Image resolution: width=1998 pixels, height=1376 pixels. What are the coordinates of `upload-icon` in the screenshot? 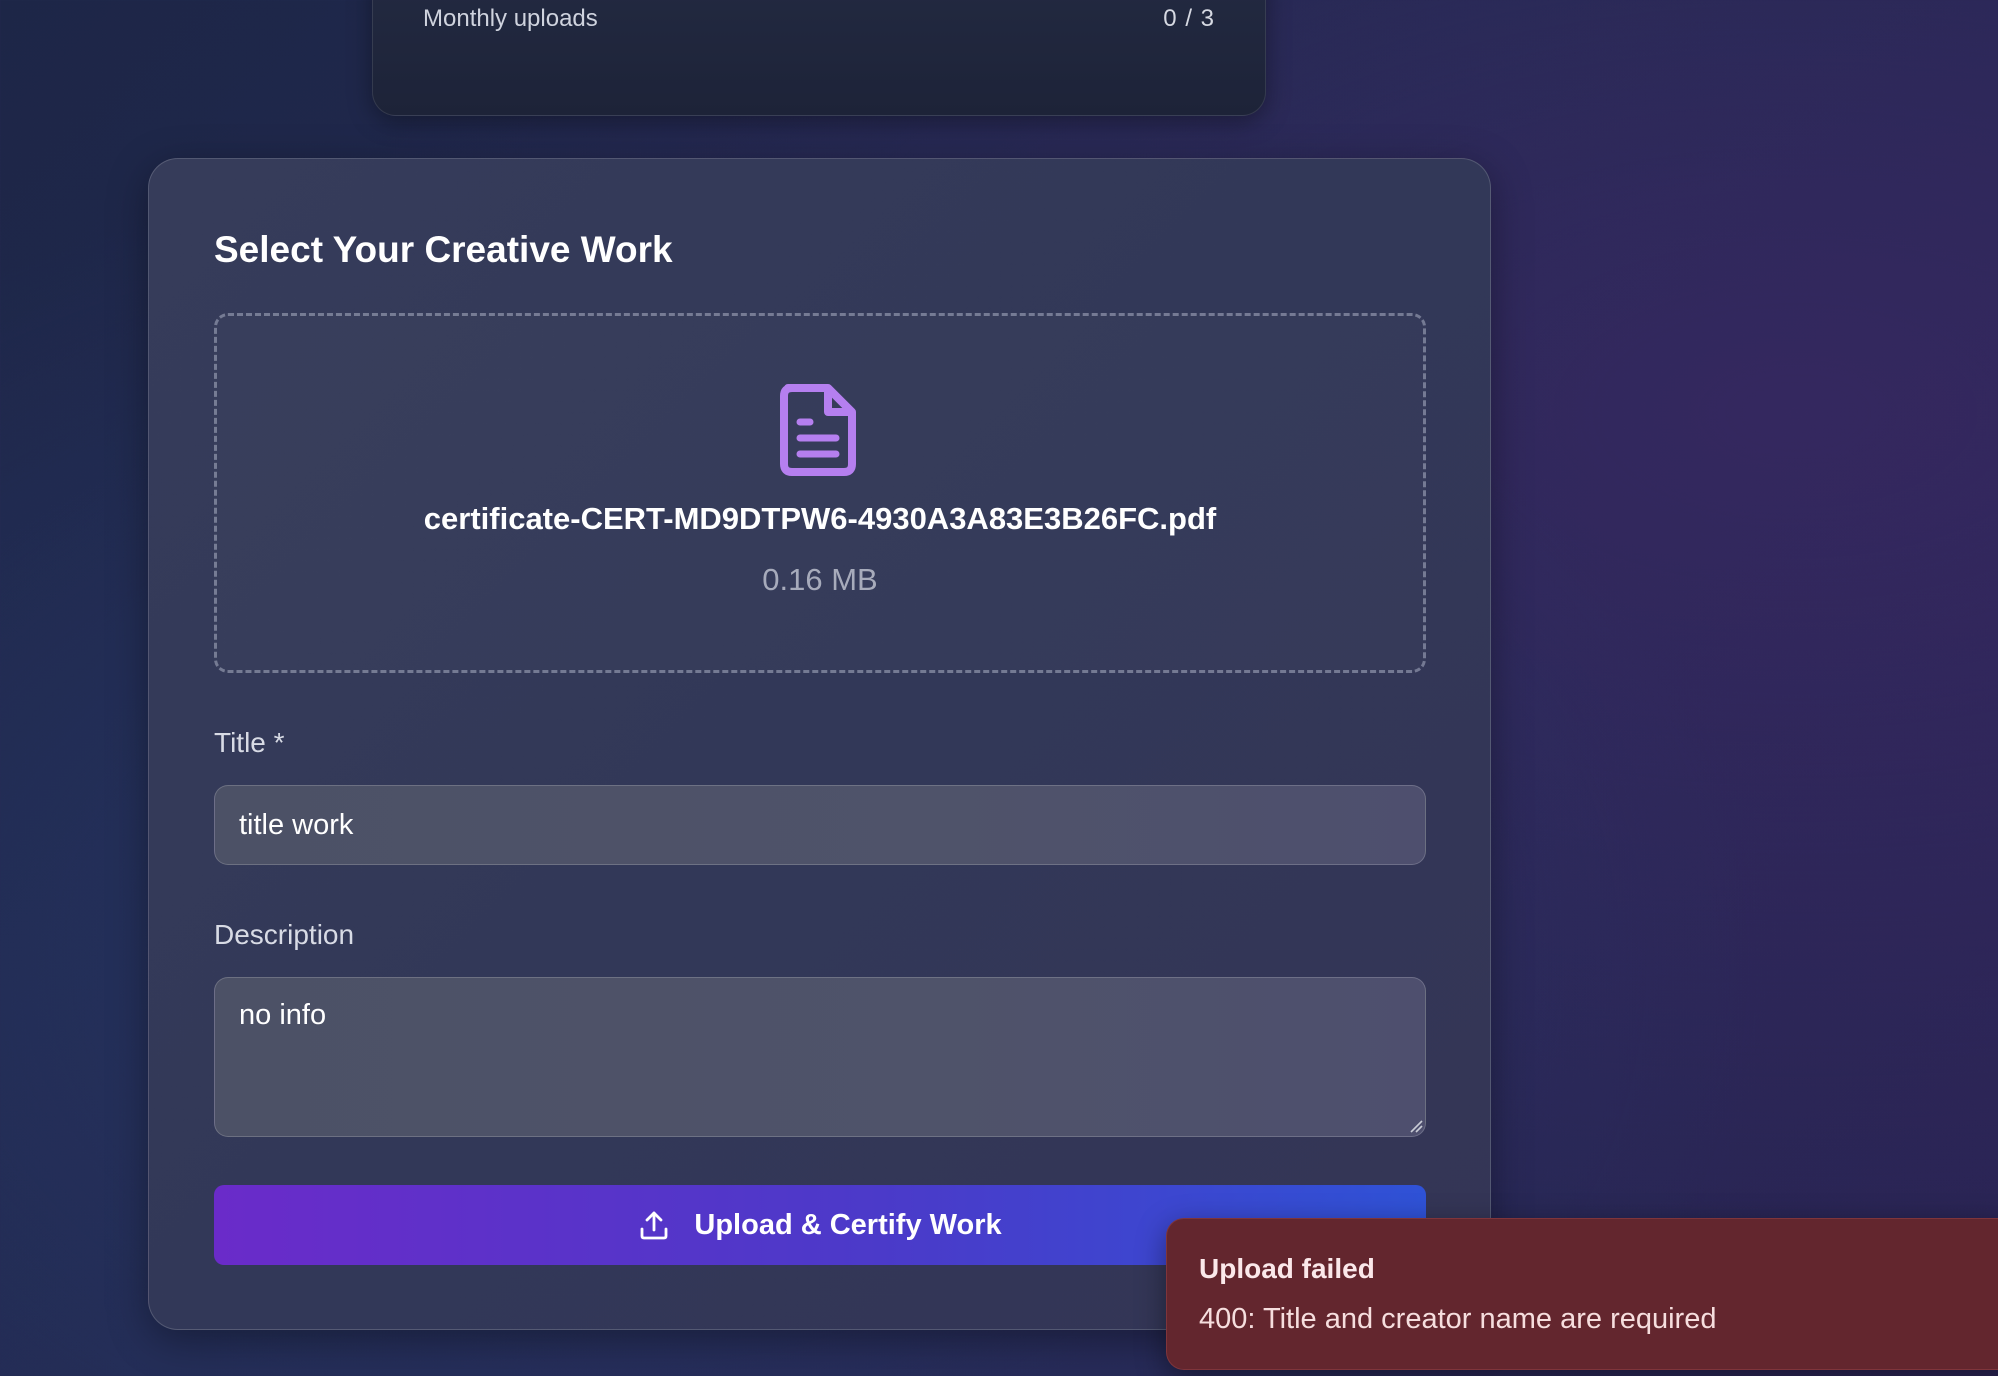 It's located at (654, 1225).